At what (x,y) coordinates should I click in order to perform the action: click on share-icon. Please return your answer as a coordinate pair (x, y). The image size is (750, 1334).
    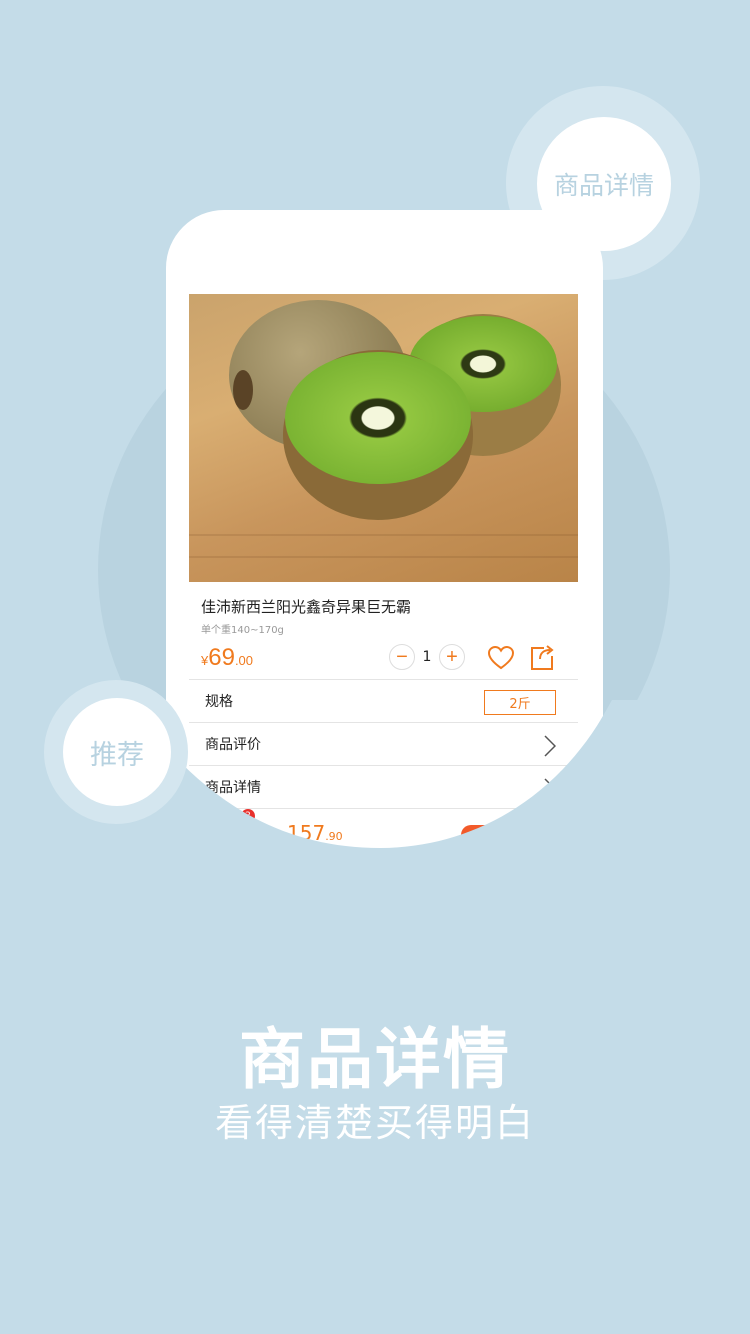
    Looking at the image, I should click on (542, 658).